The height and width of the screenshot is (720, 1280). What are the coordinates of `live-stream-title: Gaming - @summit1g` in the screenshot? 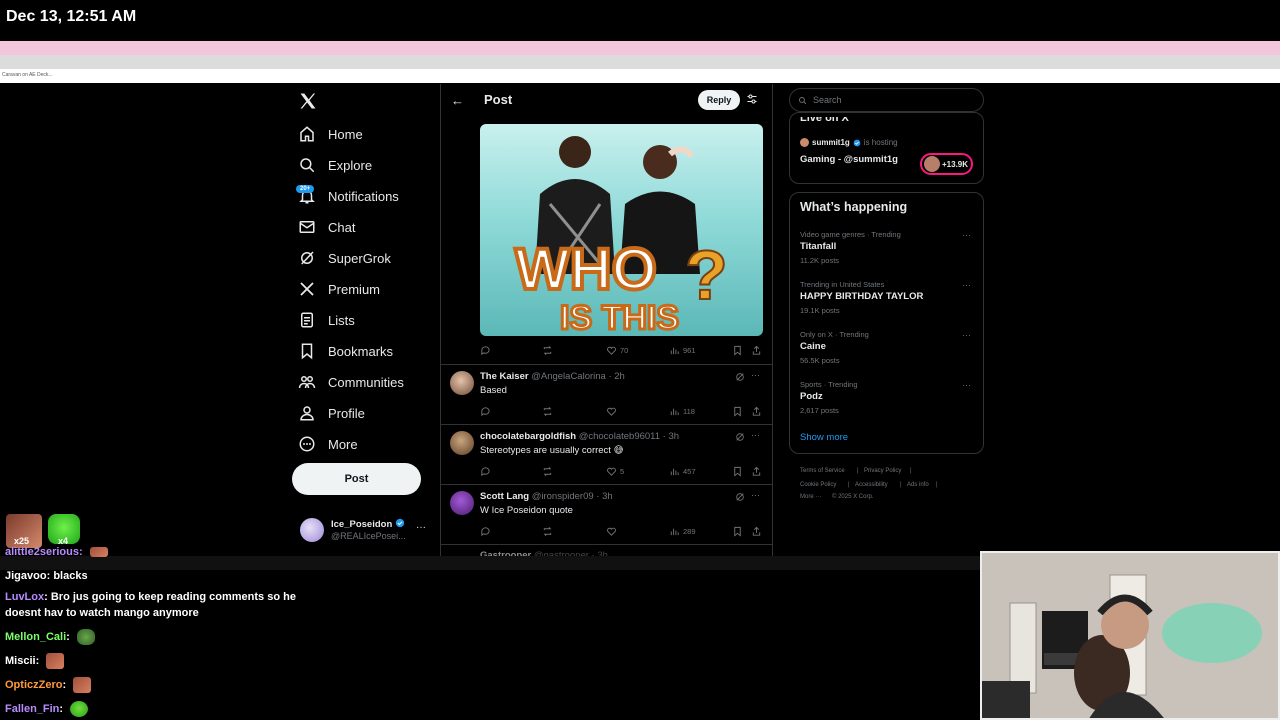 It's located at (849, 159).